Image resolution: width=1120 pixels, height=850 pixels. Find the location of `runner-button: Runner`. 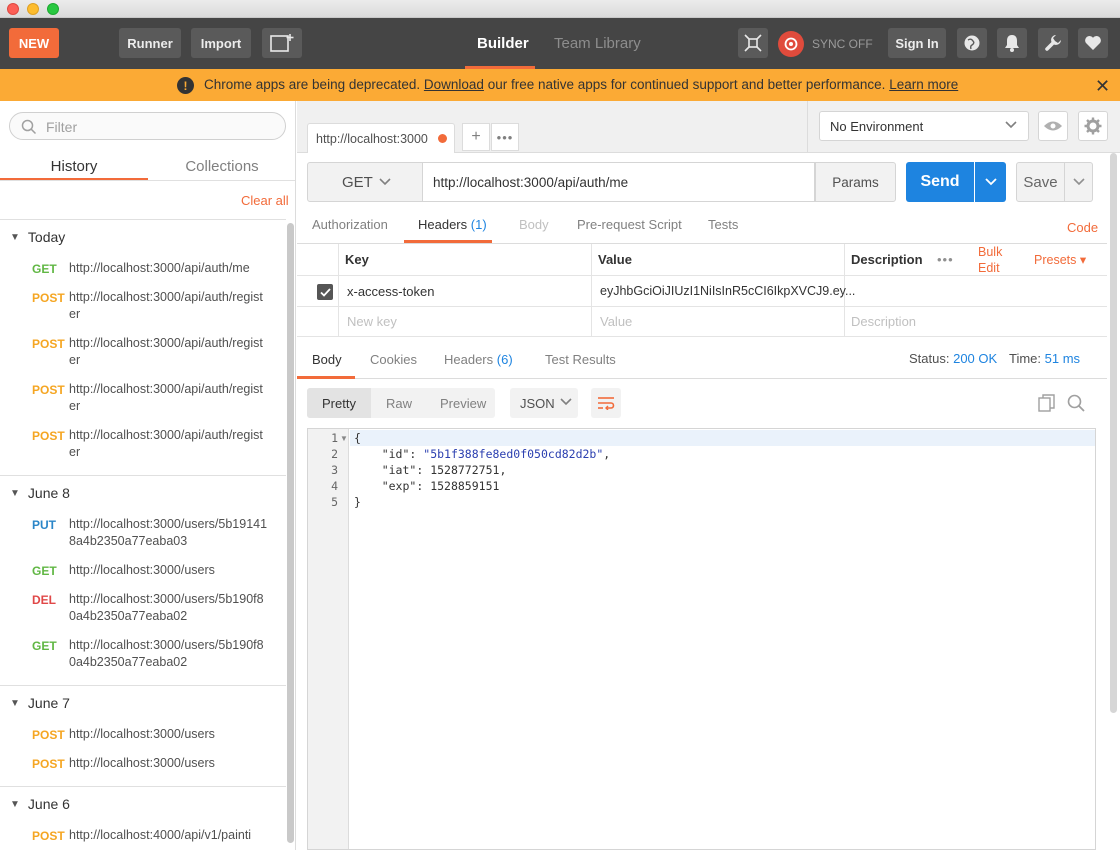

runner-button: Runner is located at coordinates (150, 43).